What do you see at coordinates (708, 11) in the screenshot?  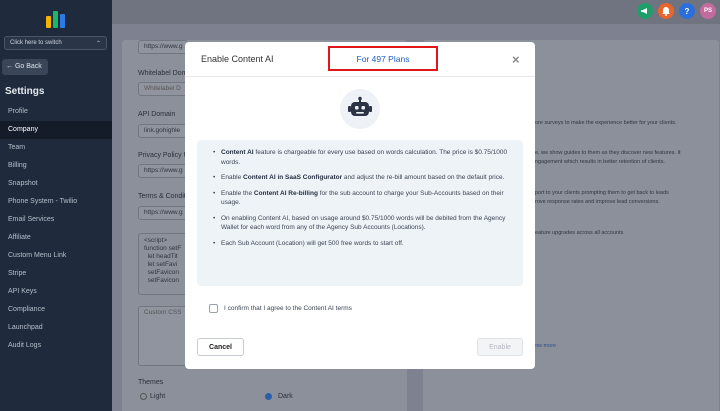 I see `avatar: PS` at bounding box center [708, 11].